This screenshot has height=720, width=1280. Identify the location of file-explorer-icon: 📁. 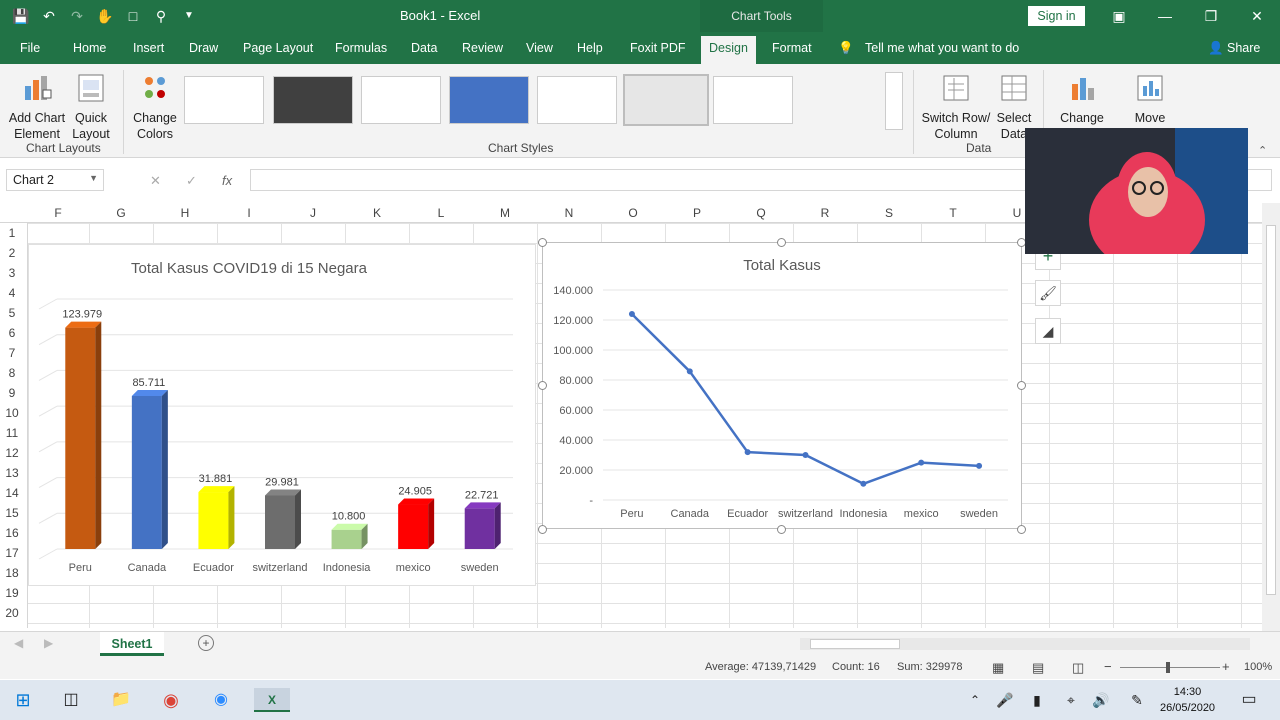
(121, 700).